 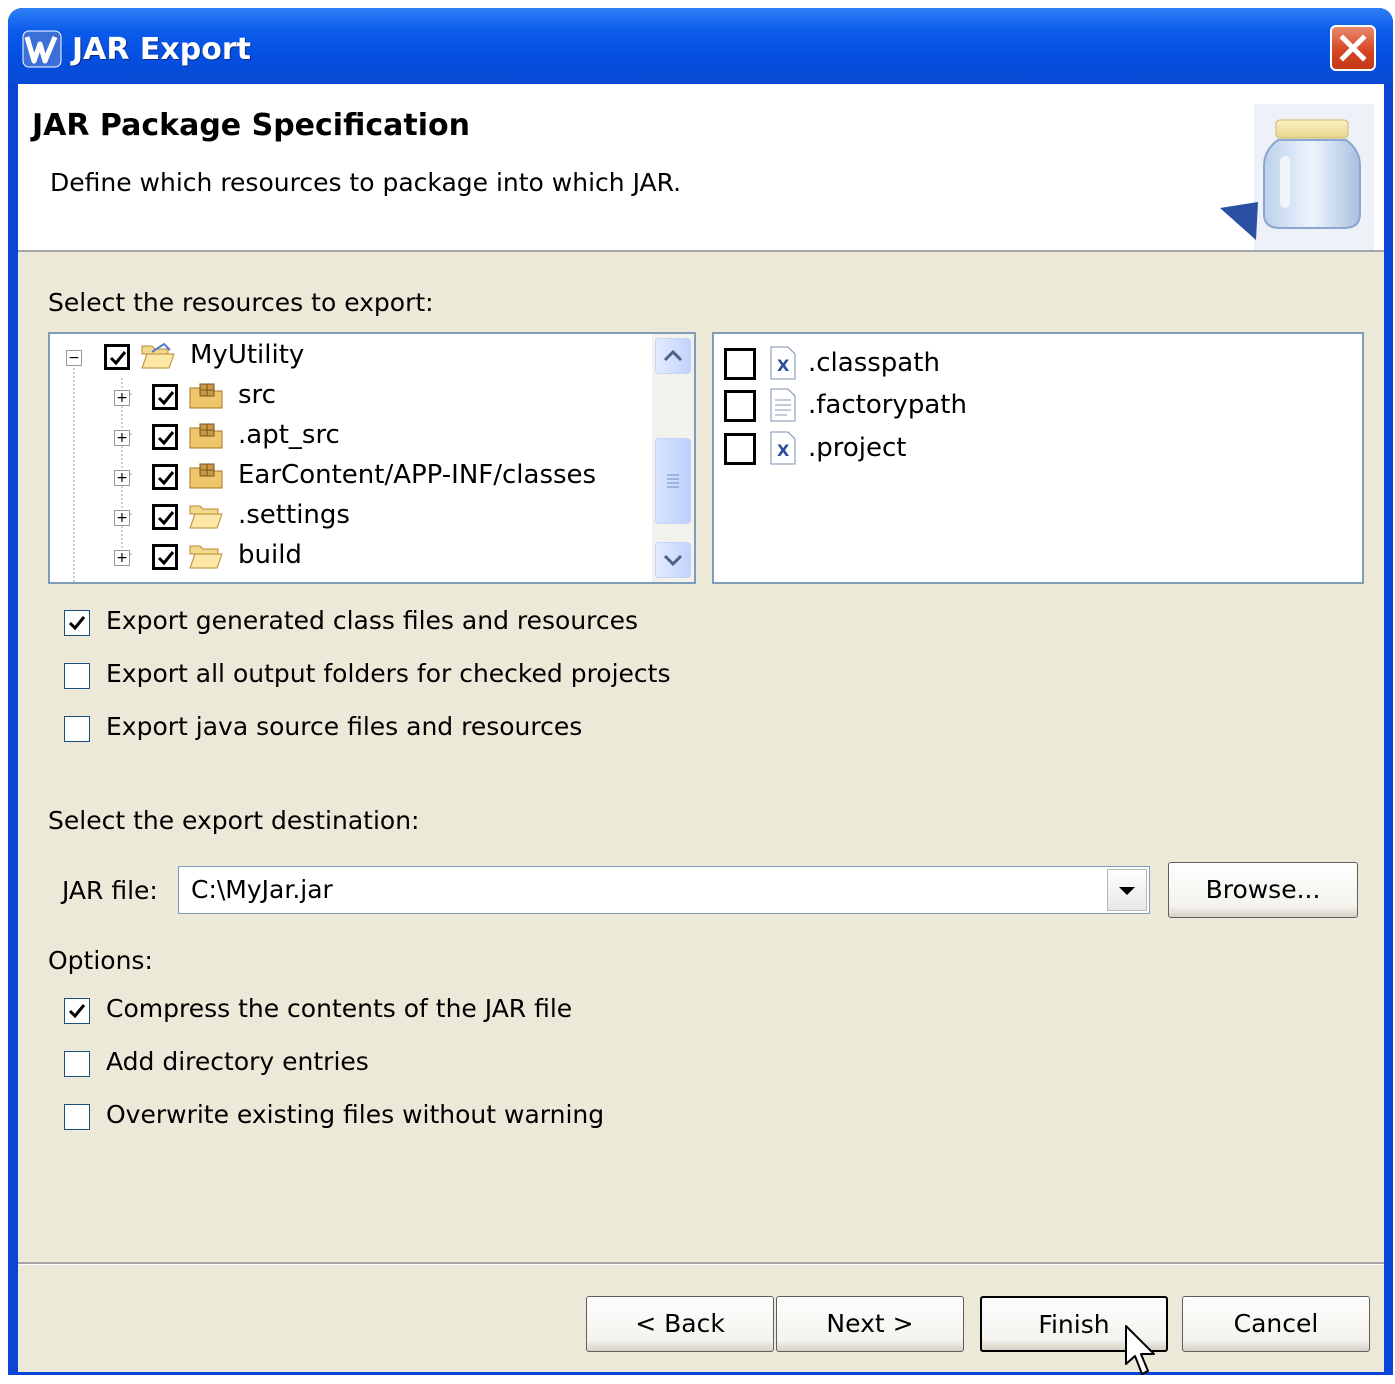 I want to click on option-row: Add directory entries, so click(x=414, y=1065).